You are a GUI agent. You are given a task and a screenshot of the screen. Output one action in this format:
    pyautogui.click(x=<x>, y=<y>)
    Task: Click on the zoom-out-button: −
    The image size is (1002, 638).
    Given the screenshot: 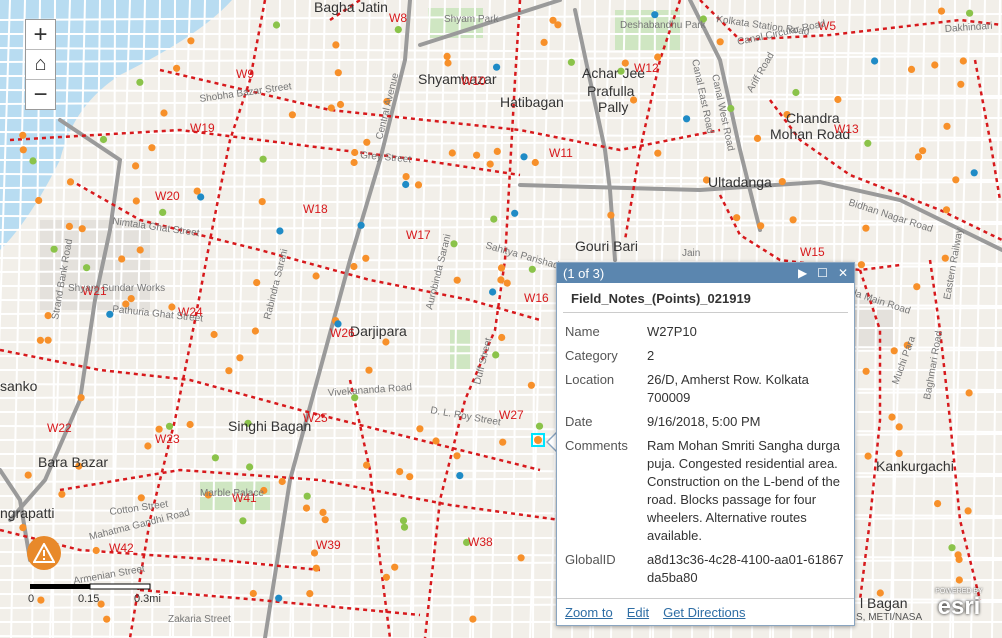 What is the action you would take?
    pyautogui.click(x=40, y=94)
    